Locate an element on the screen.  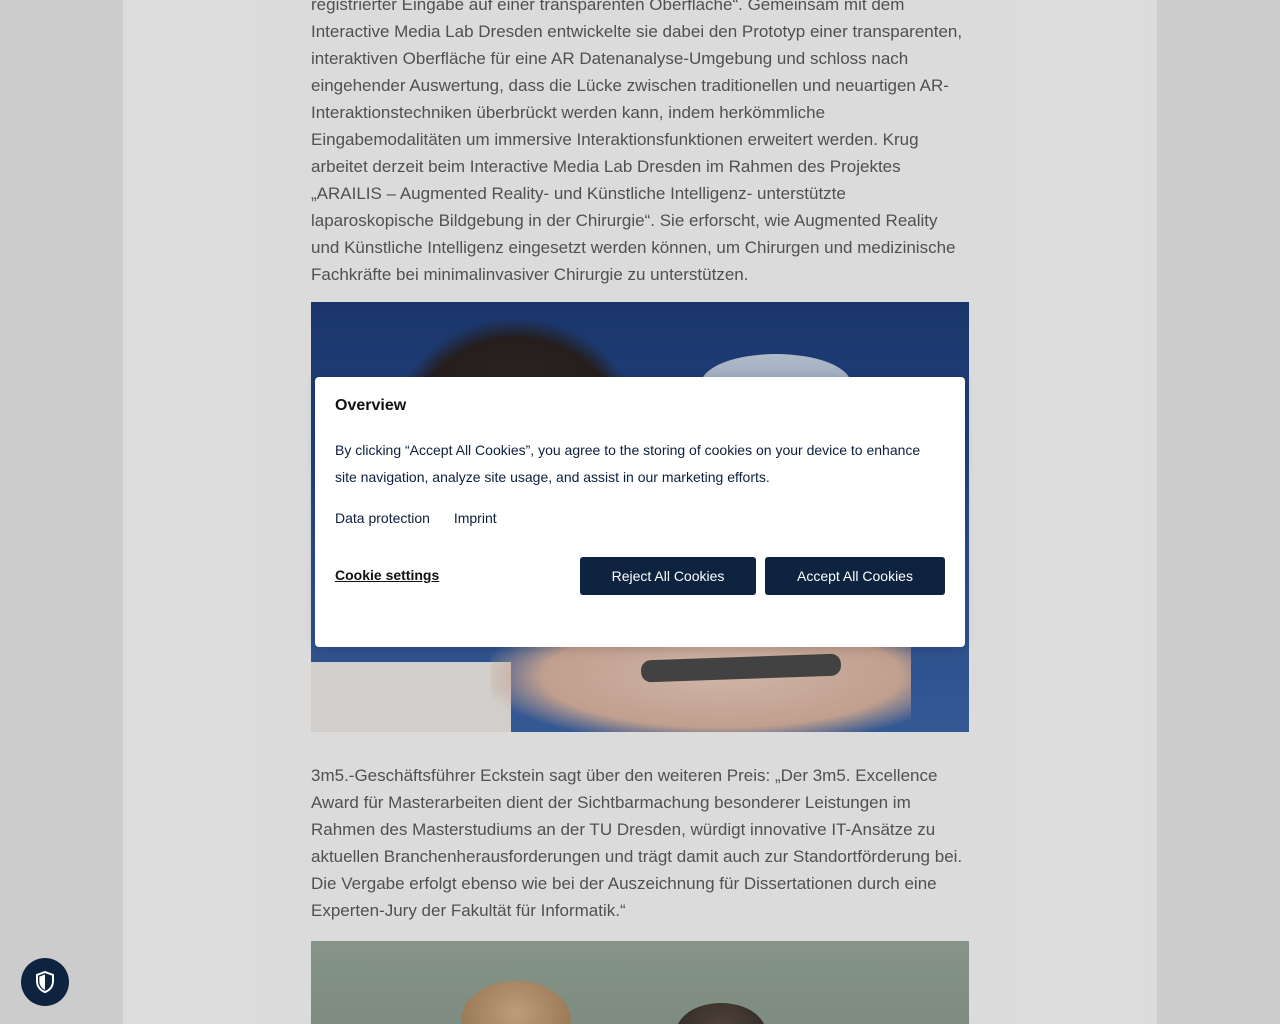
dialog-title: Overview is located at coordinates (371, 405).